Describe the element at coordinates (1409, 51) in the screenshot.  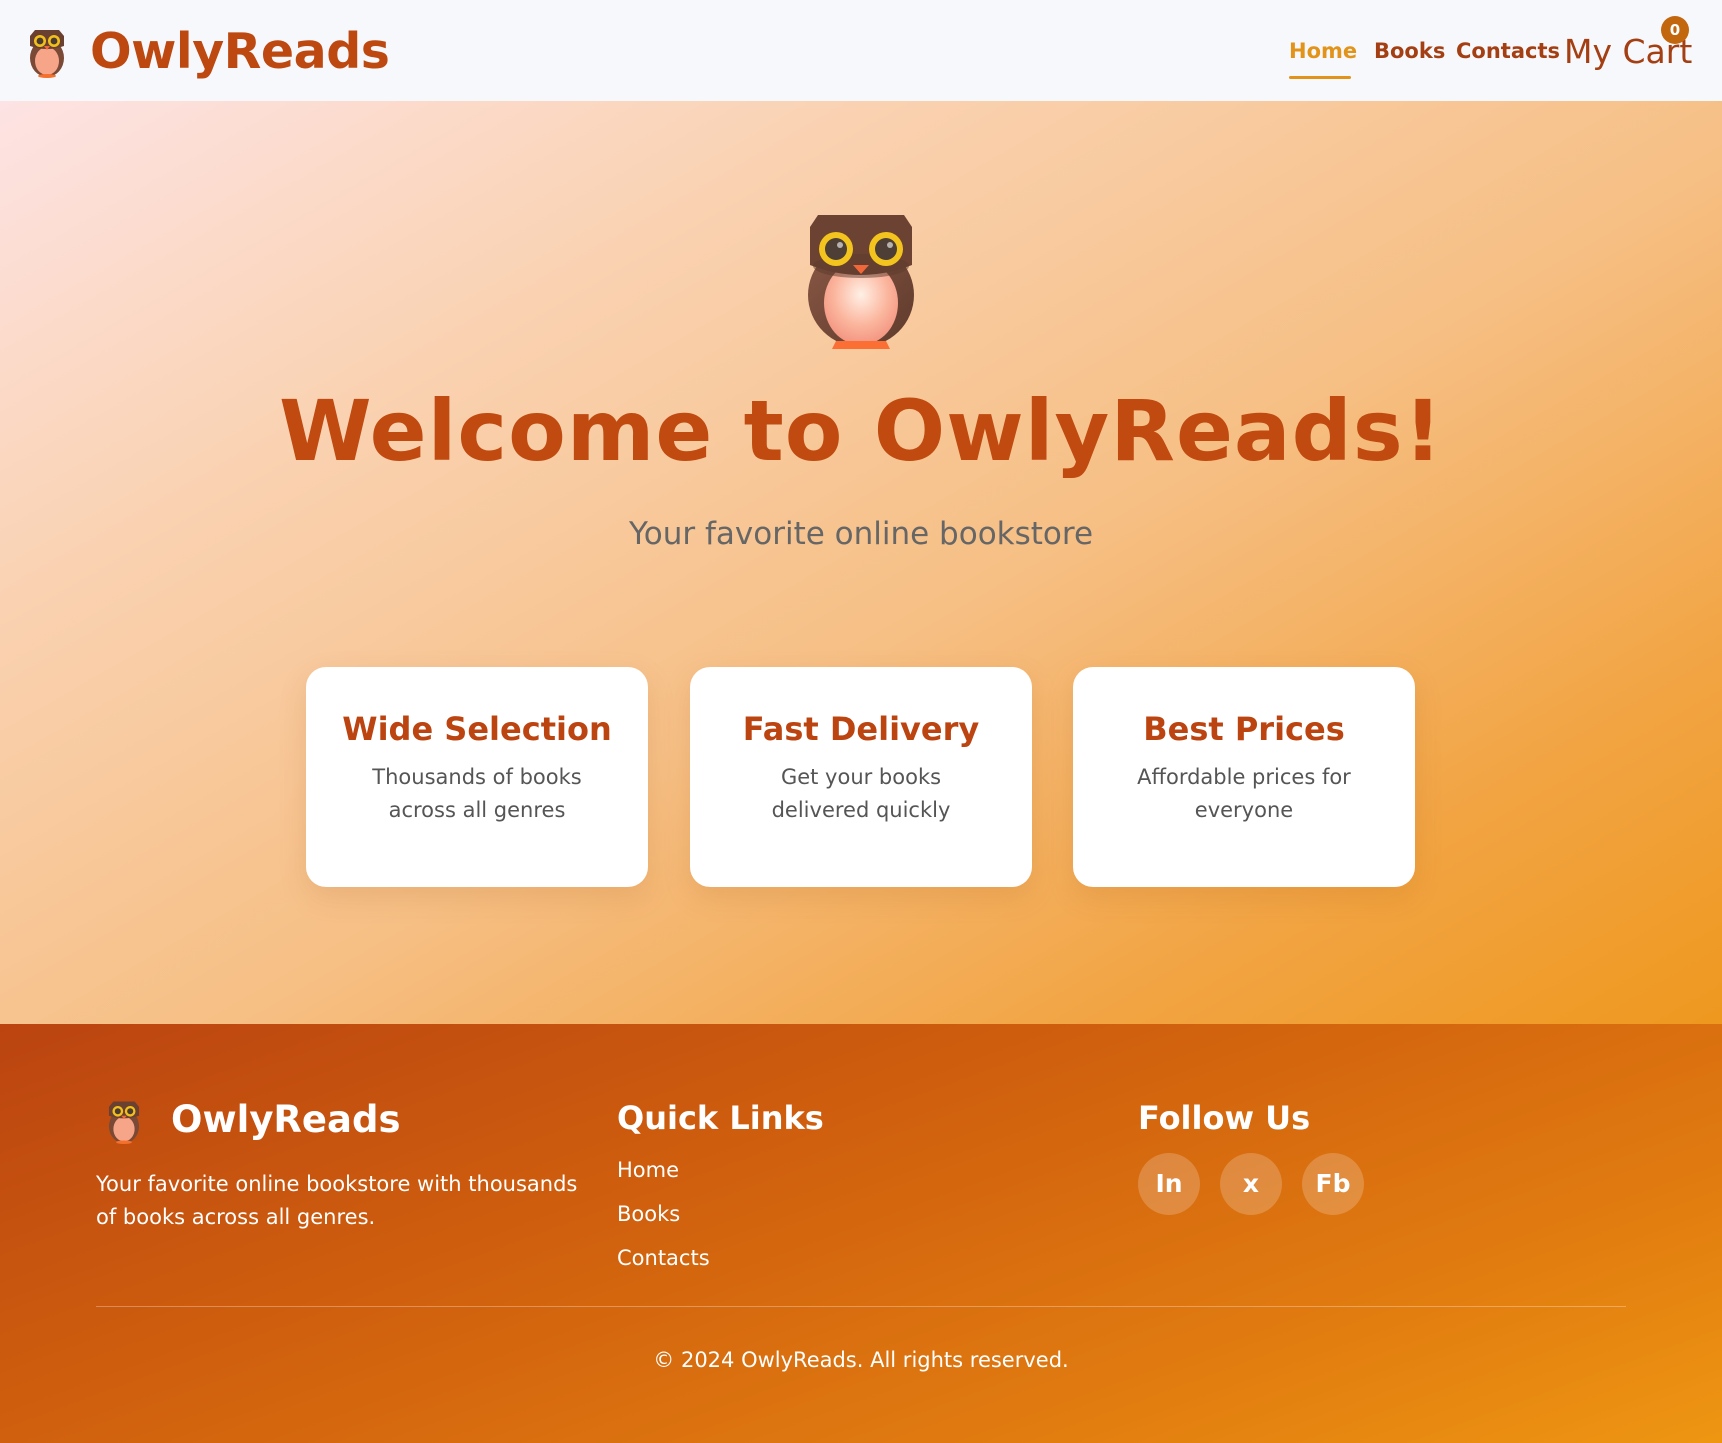
I see `nav-books: Books` at that location.